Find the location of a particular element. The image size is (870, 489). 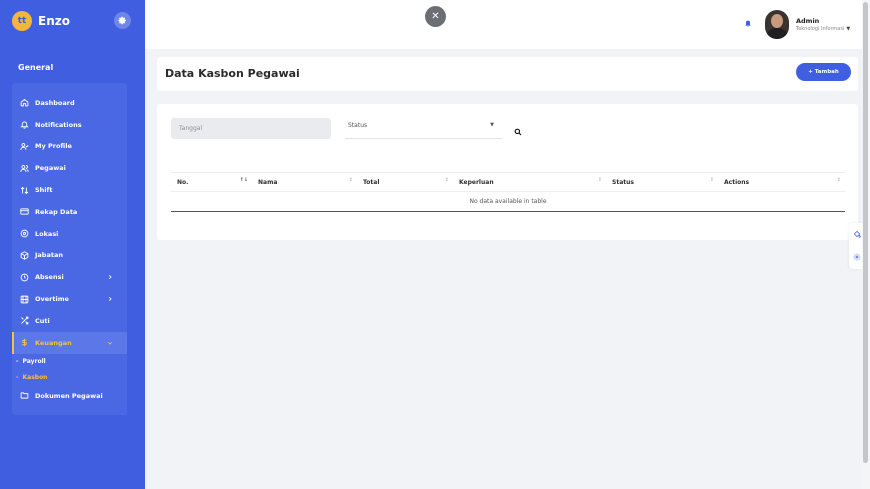

column-header-status: Status ↕ is located at coordinates (662, 182).